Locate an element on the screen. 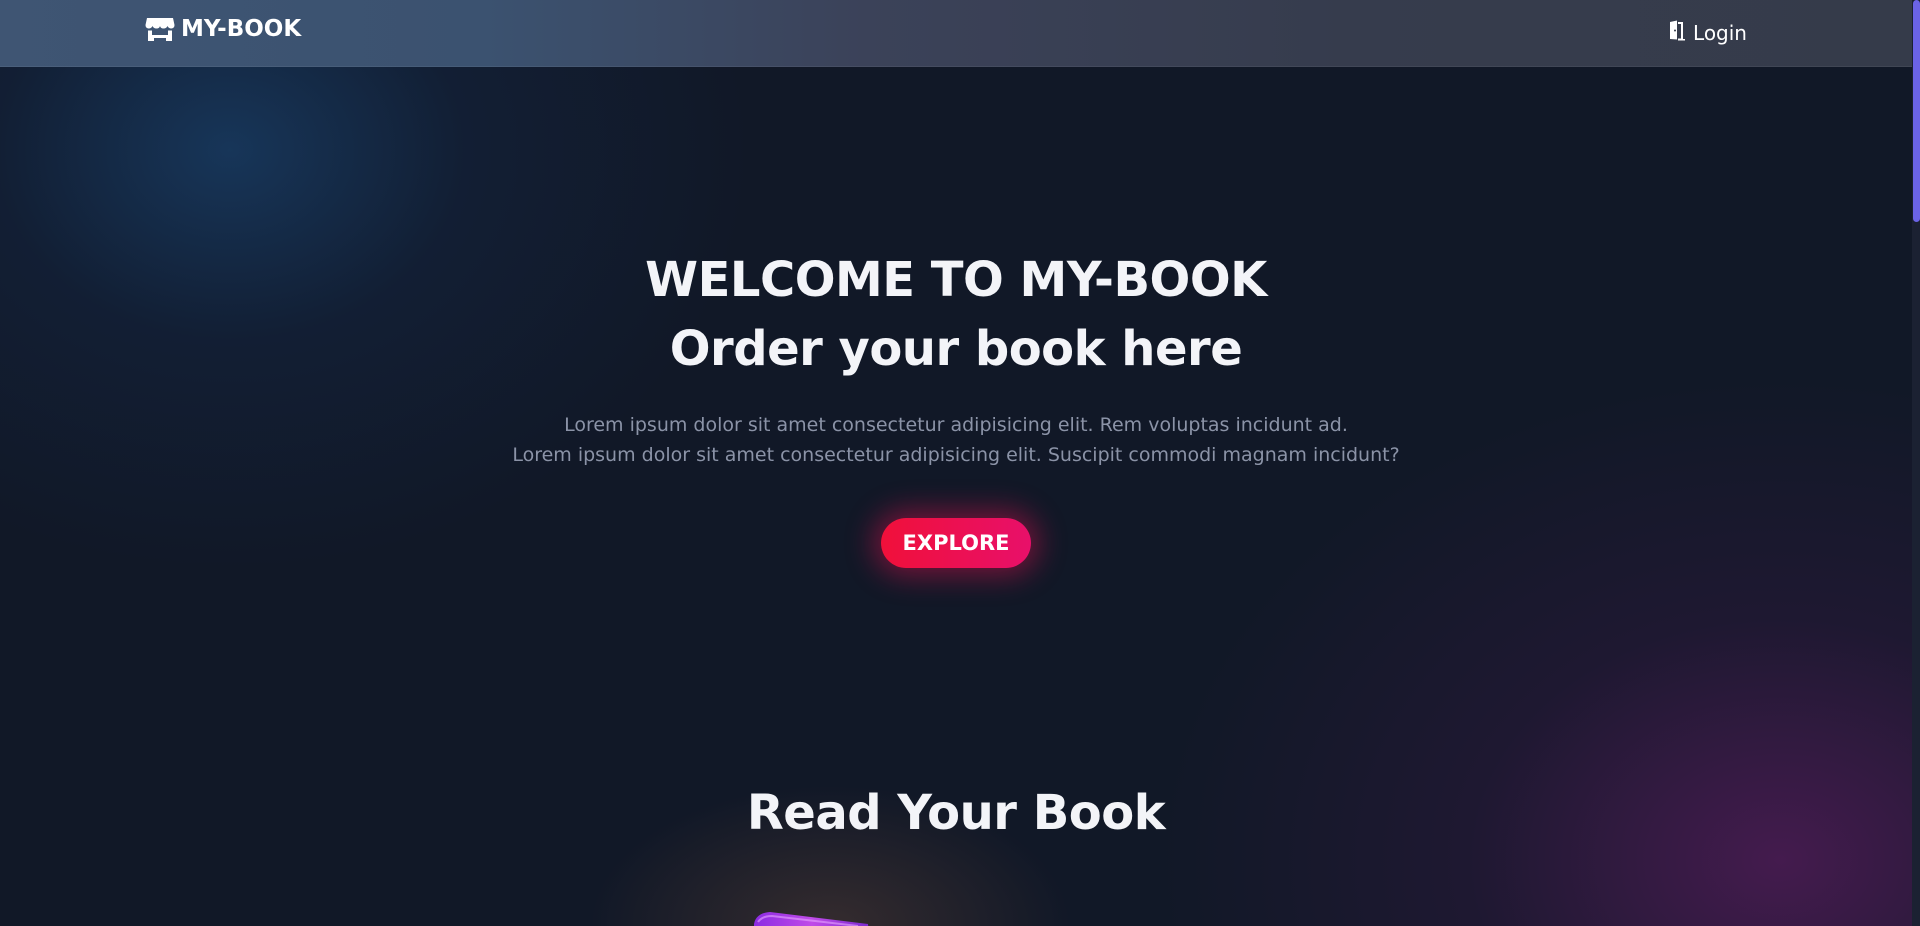  brand-label: MY-BOOK is located at coordinates (241, 29).